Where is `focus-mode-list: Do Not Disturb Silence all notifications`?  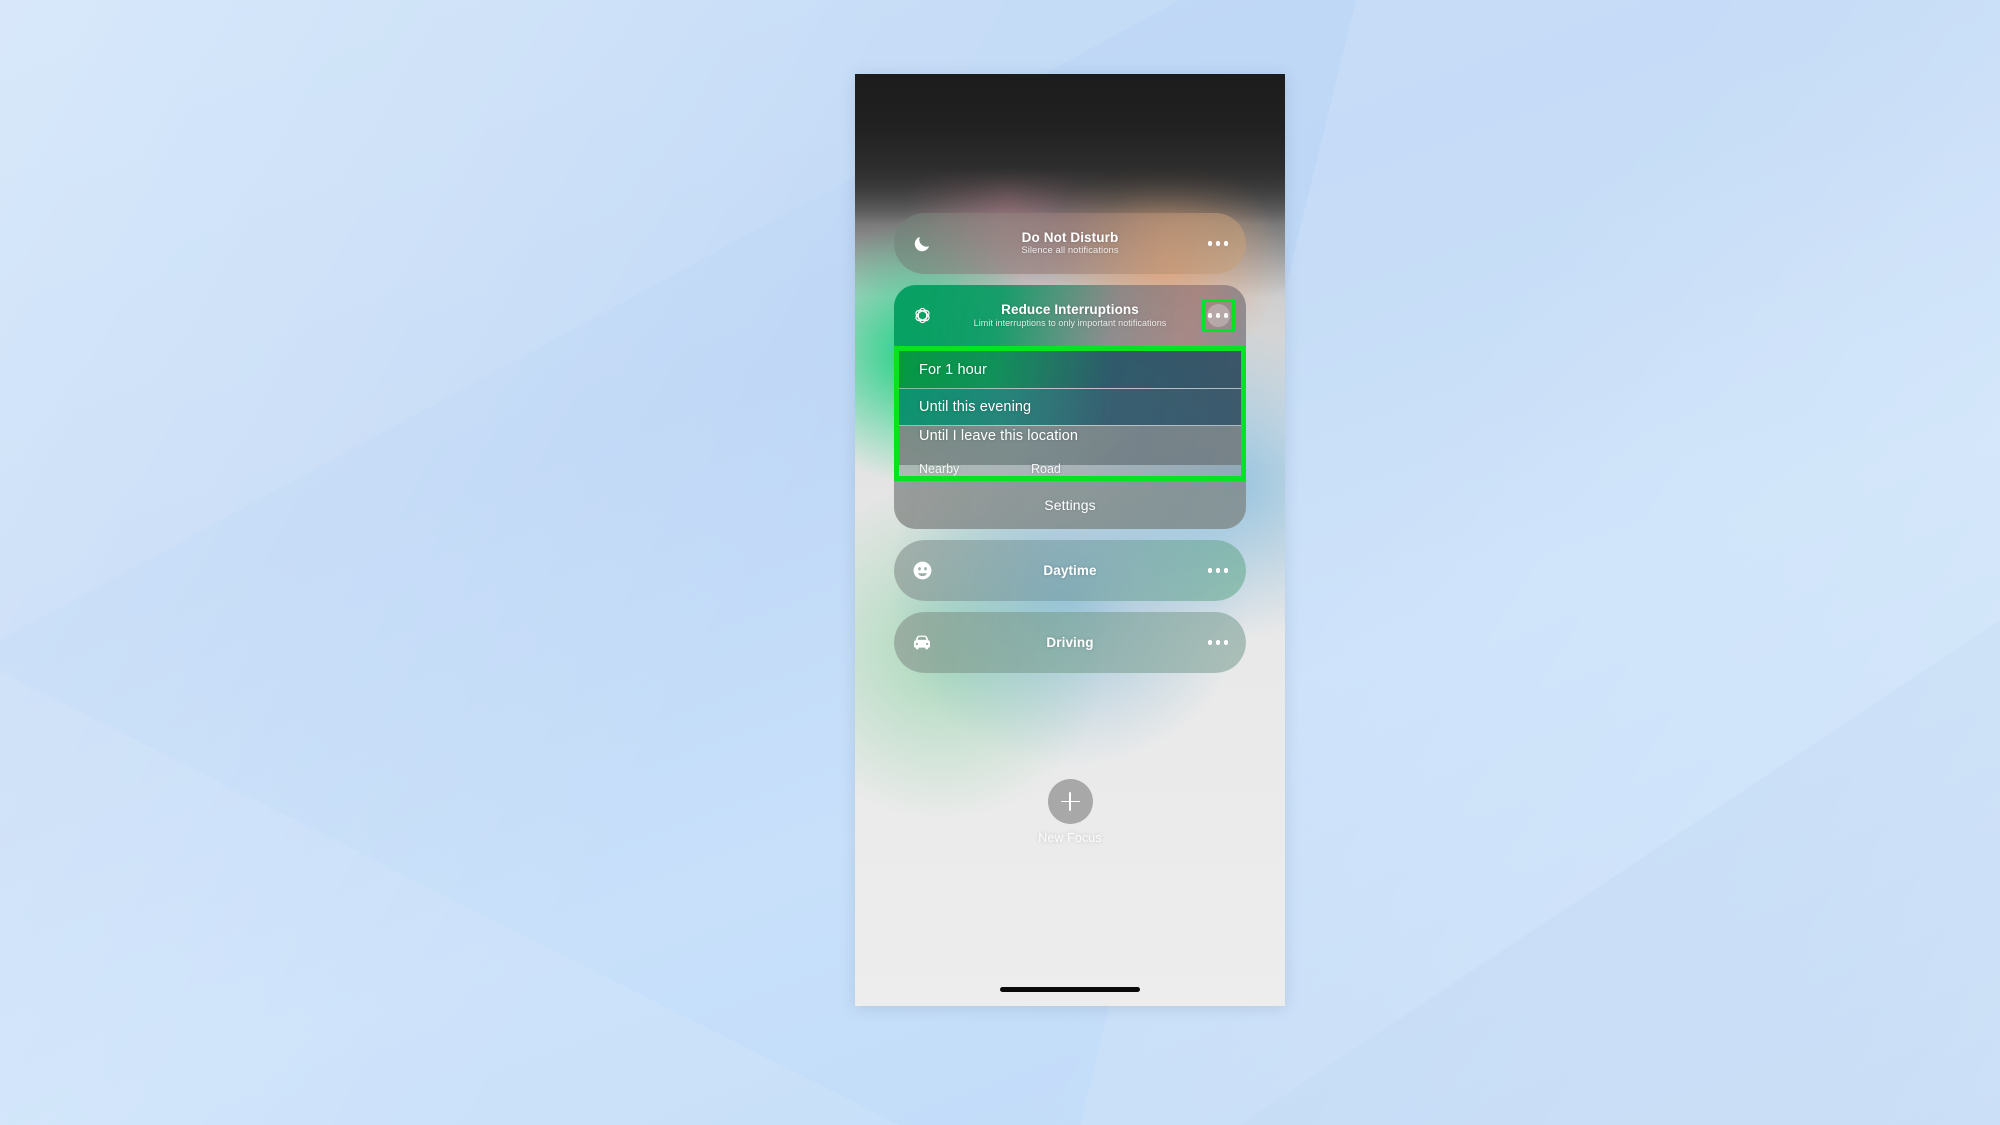
focus-mode-list: Do Not Disturb Silence all notifications is located at coordinates (1070, 448).